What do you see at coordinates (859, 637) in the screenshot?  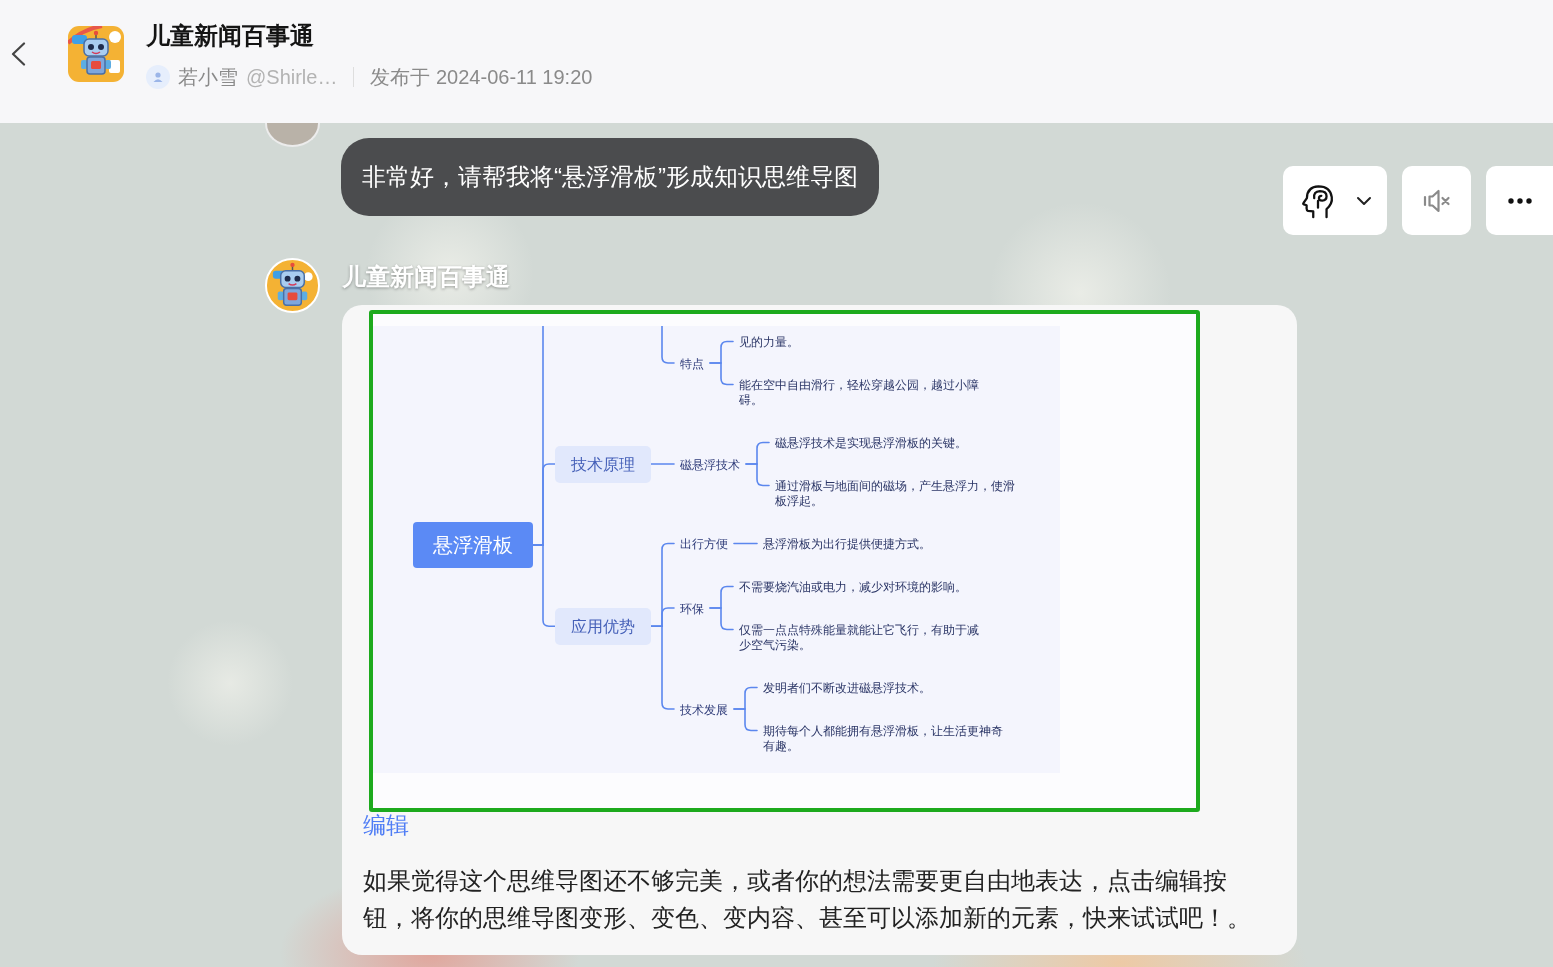 I see `mind-map-note: 仅需一点点特殊能量就能让它飞行，有助于减少空气污染。` at bounding box center [859, 637].